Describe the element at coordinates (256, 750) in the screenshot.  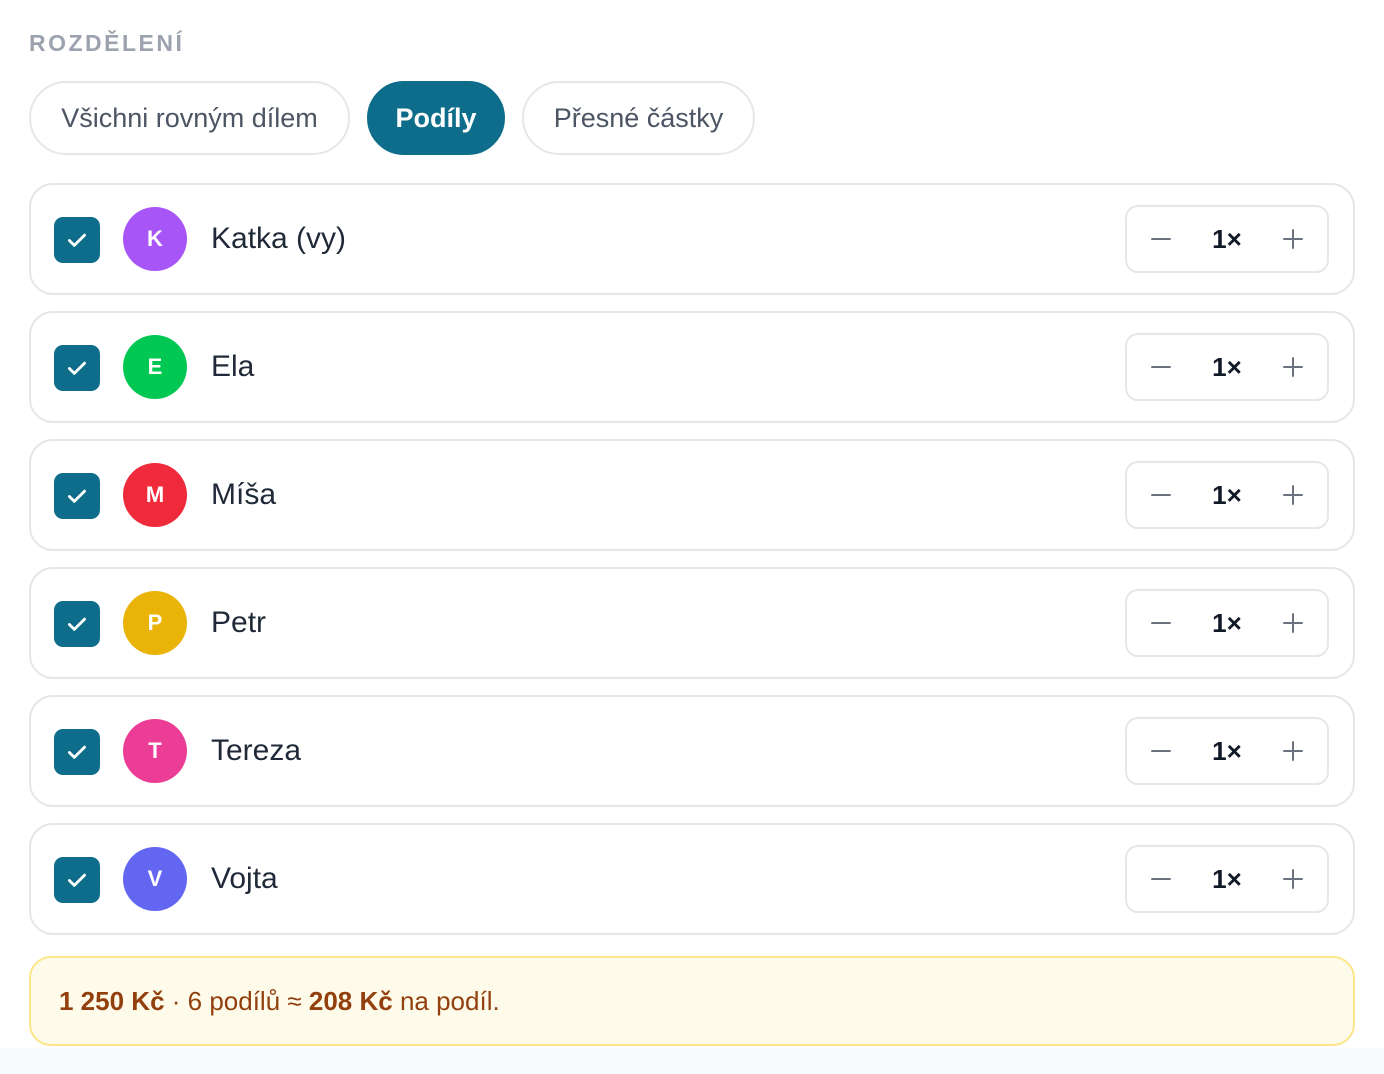
I see `participant-name: Tereza` at that location.